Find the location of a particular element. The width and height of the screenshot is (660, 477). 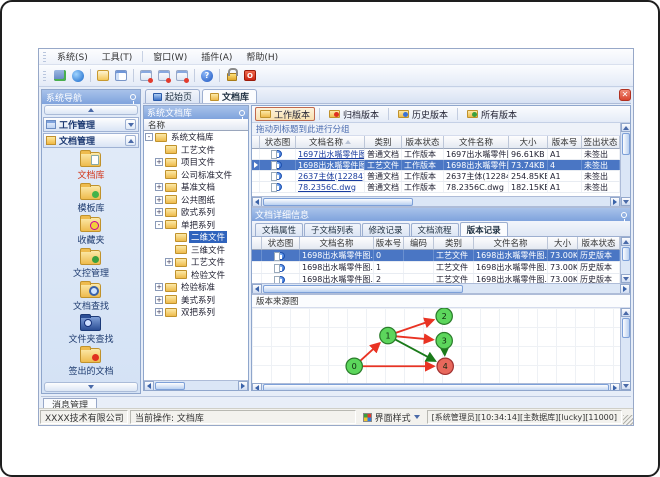

column-header: 文件名称 is located at coordinates (511, 243).